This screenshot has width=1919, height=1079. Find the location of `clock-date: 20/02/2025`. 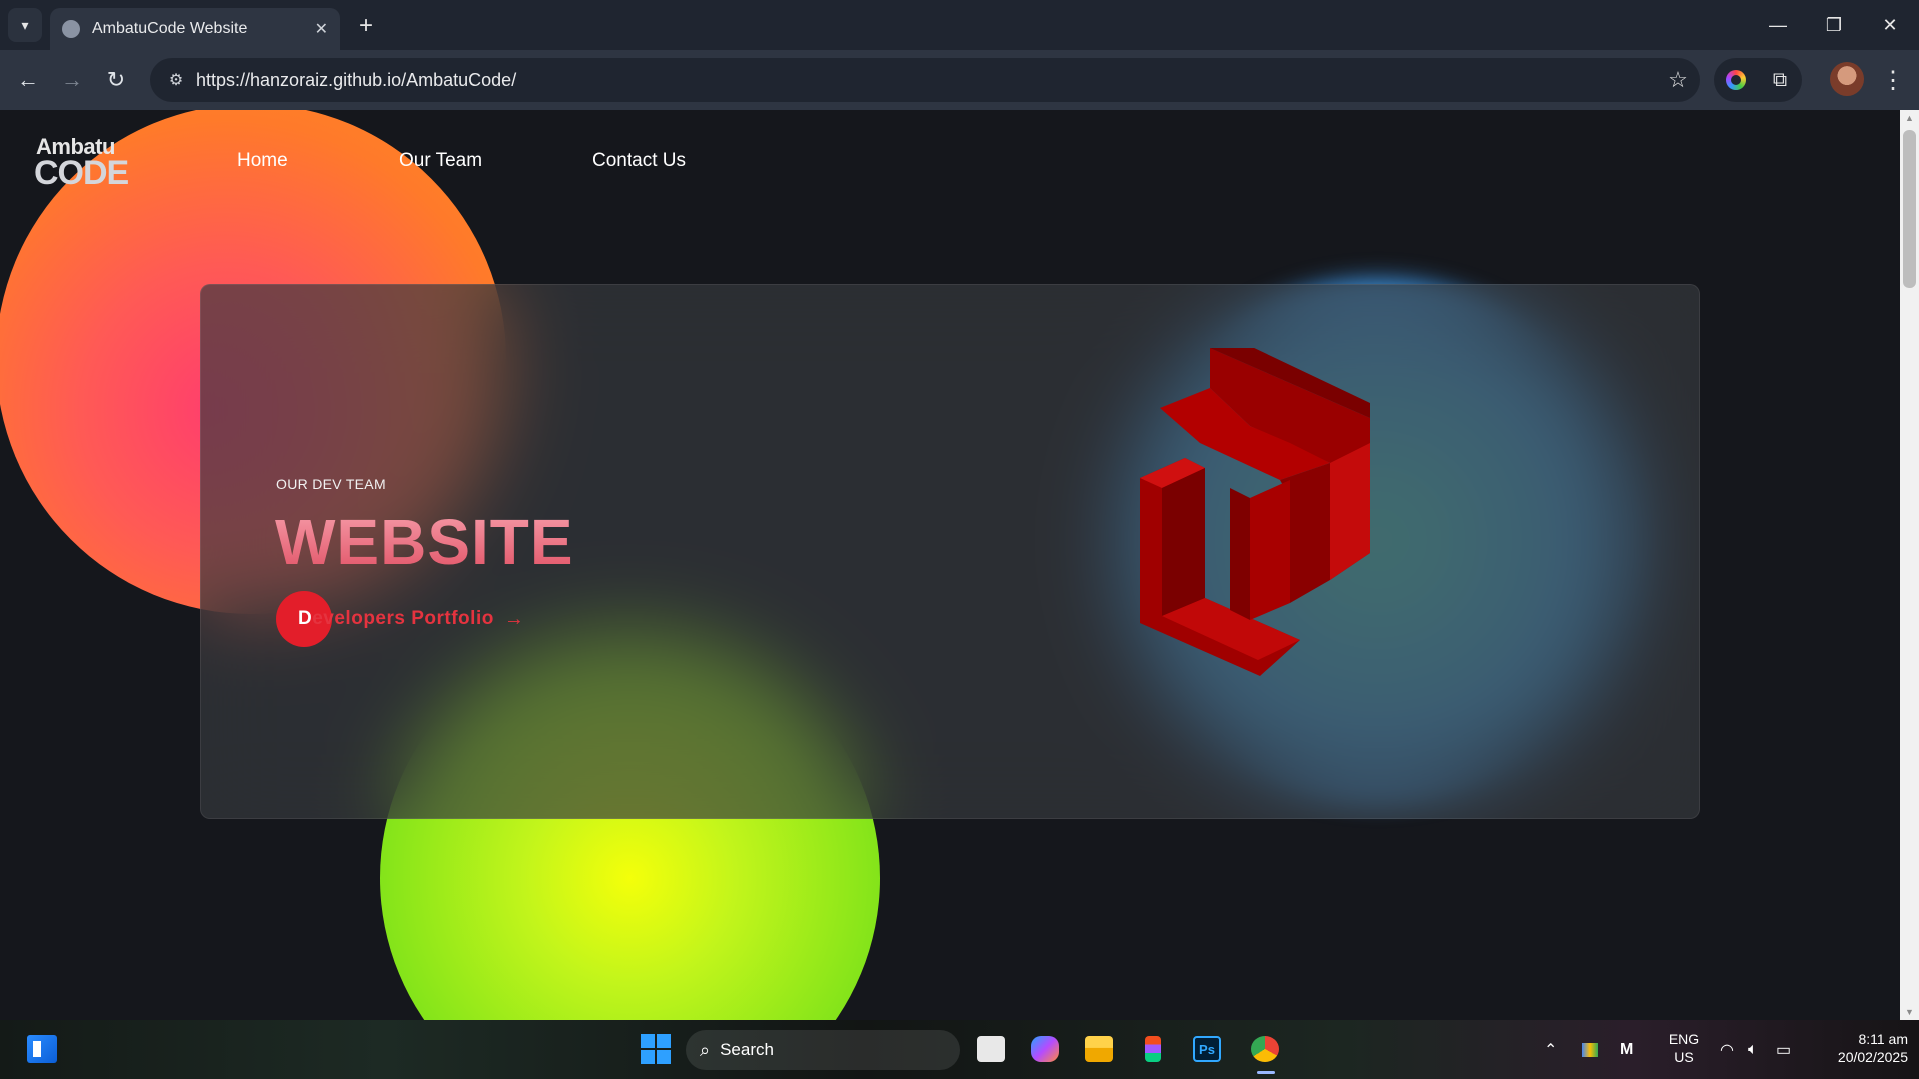

clock-date: 20/02/2025 is located at coordinates (1872, 1057).